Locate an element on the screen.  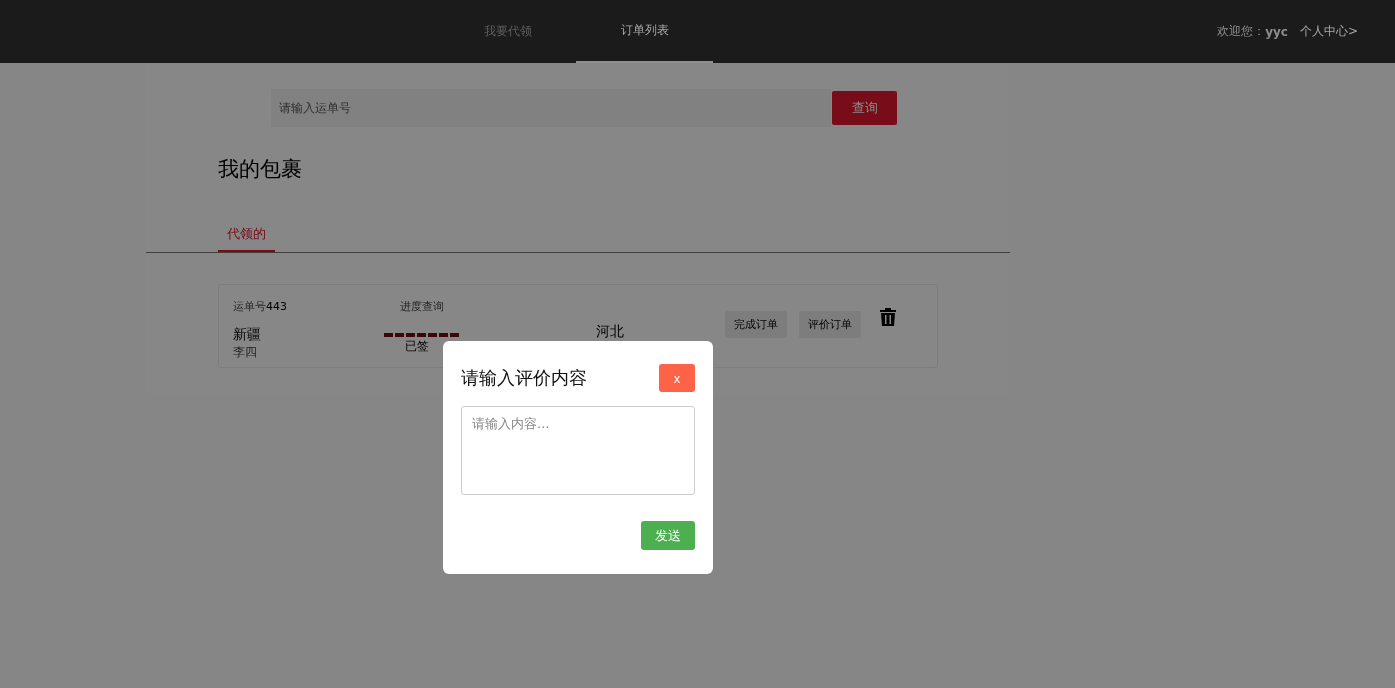
profile-link: 个人中心> is located at coordinates (1328, 31).